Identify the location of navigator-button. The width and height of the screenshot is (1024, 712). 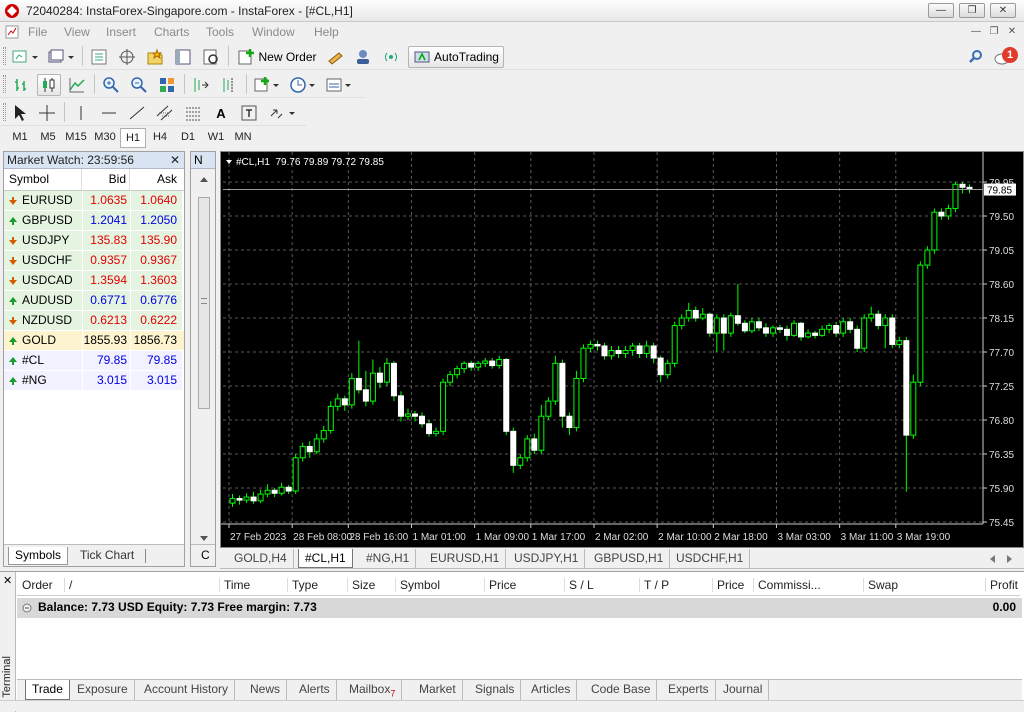
(155, 57).